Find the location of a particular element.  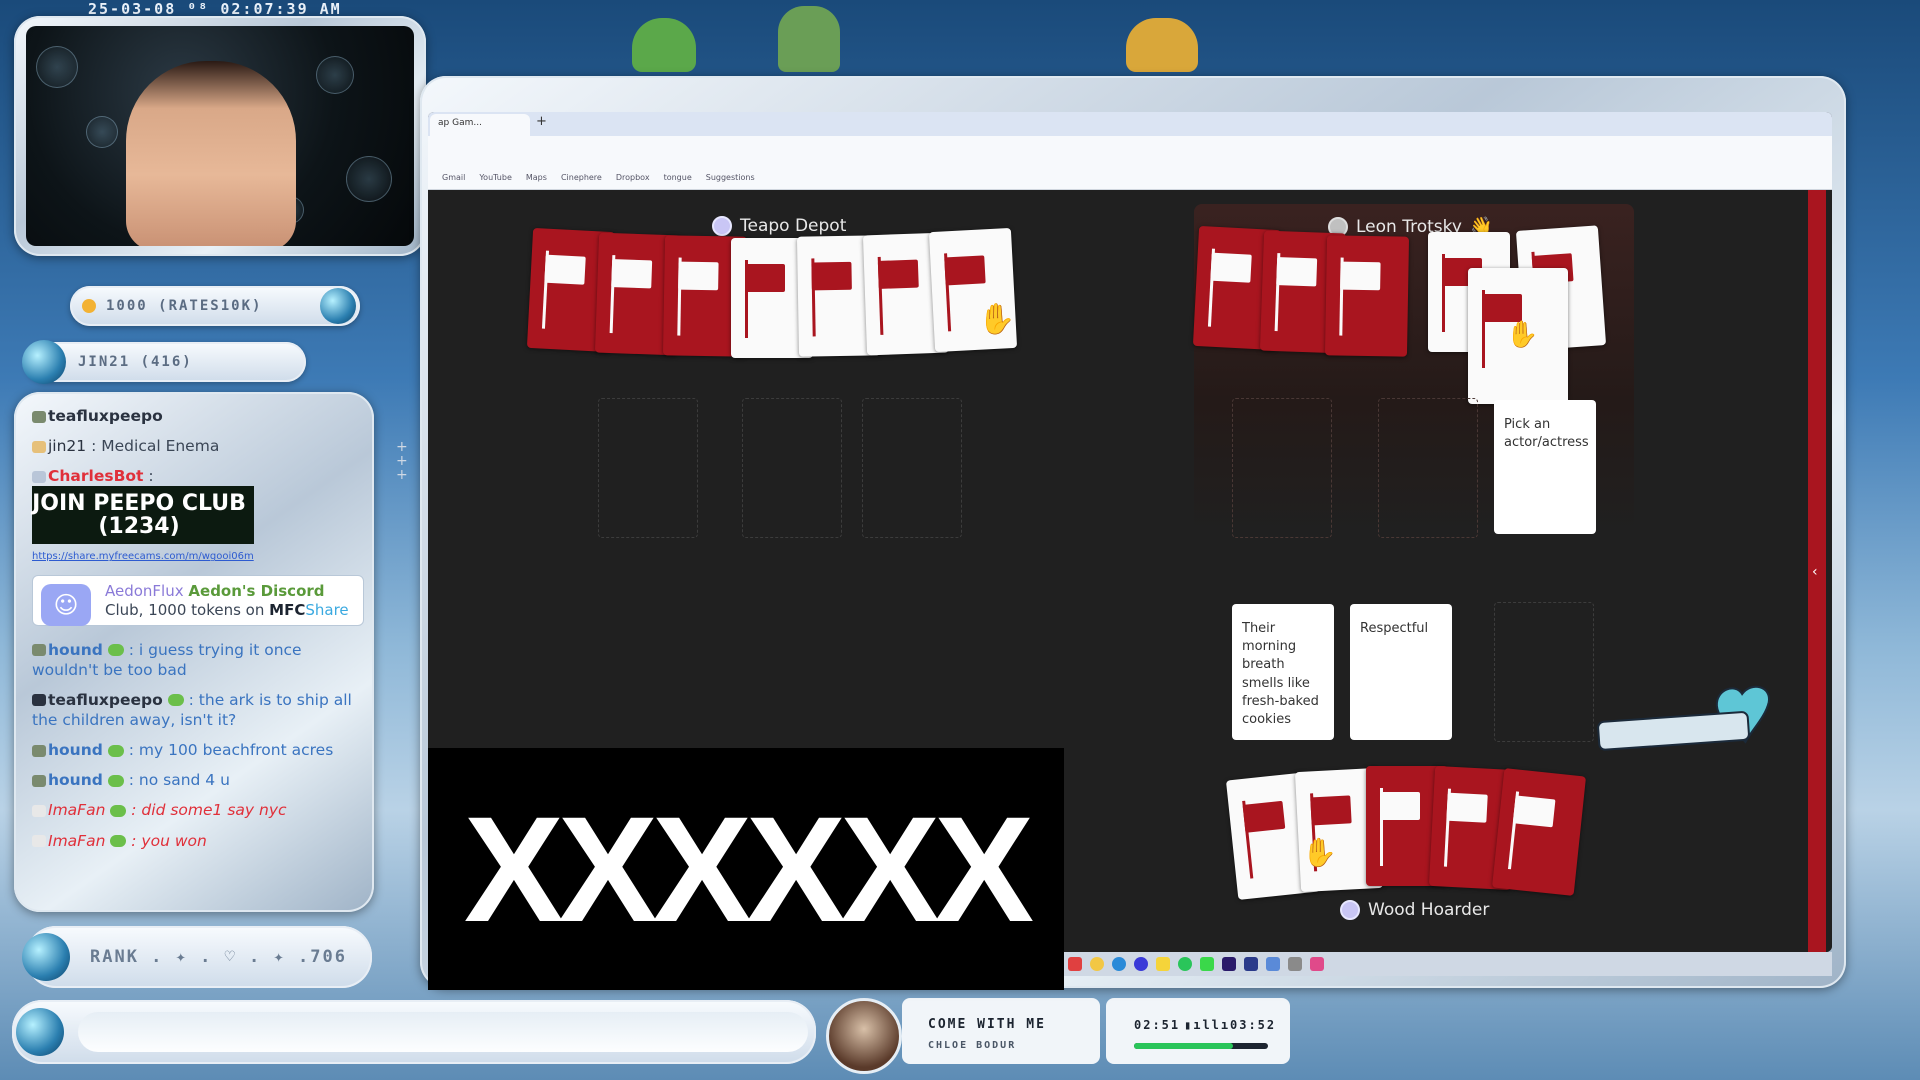

bookmark-dropbox: Dropbox is located at coordinates (633, 177).